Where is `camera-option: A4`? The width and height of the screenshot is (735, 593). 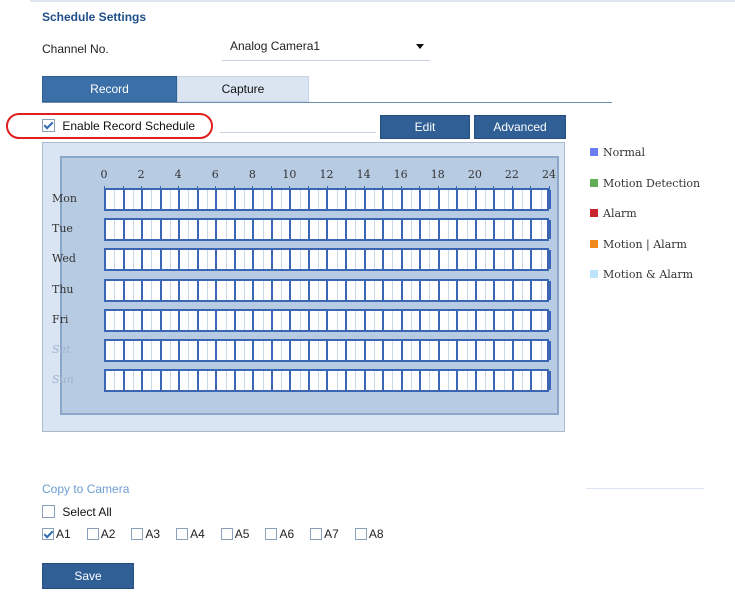
camera-option: A4 is located at coordinates (190, 533).